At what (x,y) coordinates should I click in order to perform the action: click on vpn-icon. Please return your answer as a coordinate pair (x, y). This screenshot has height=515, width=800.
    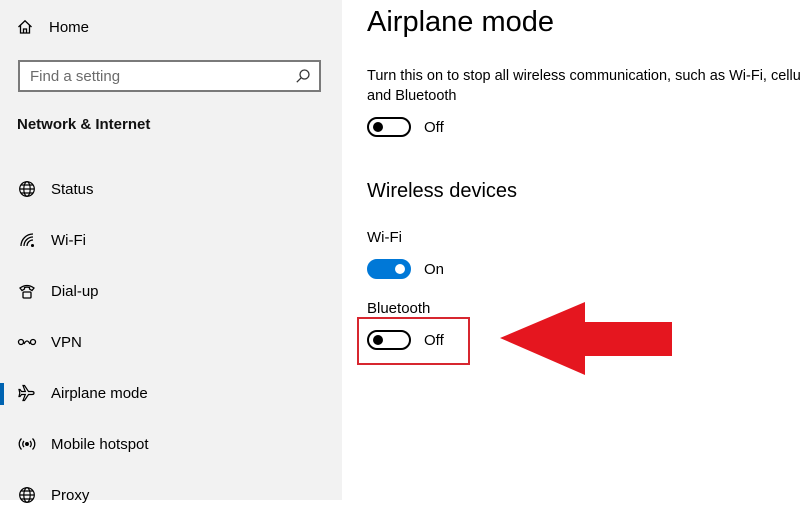
    Looking at the image, I should click on (27, 342).